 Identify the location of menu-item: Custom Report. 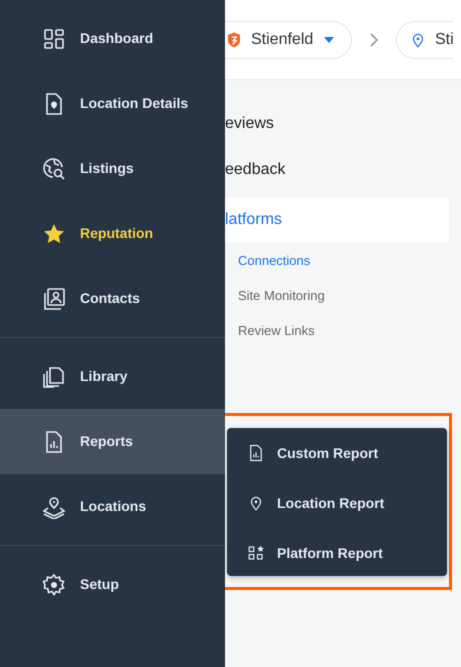
(337, 453).